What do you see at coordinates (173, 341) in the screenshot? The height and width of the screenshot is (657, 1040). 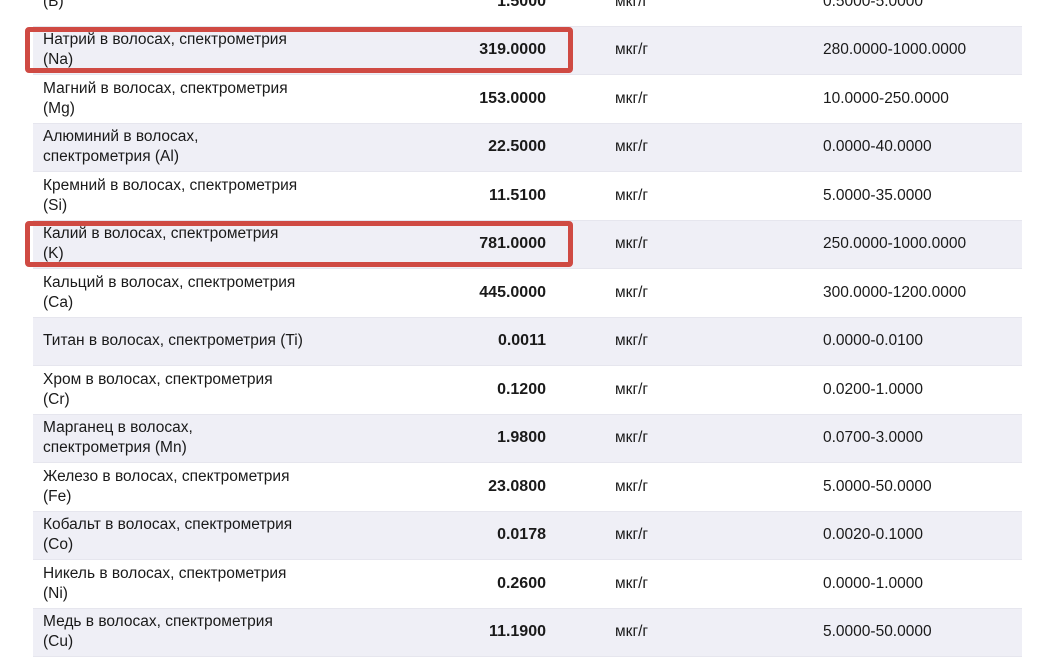 I see `analyte-name: Титан в волосах, спектрометрия (Ti)` at bounding box center [173, 341].